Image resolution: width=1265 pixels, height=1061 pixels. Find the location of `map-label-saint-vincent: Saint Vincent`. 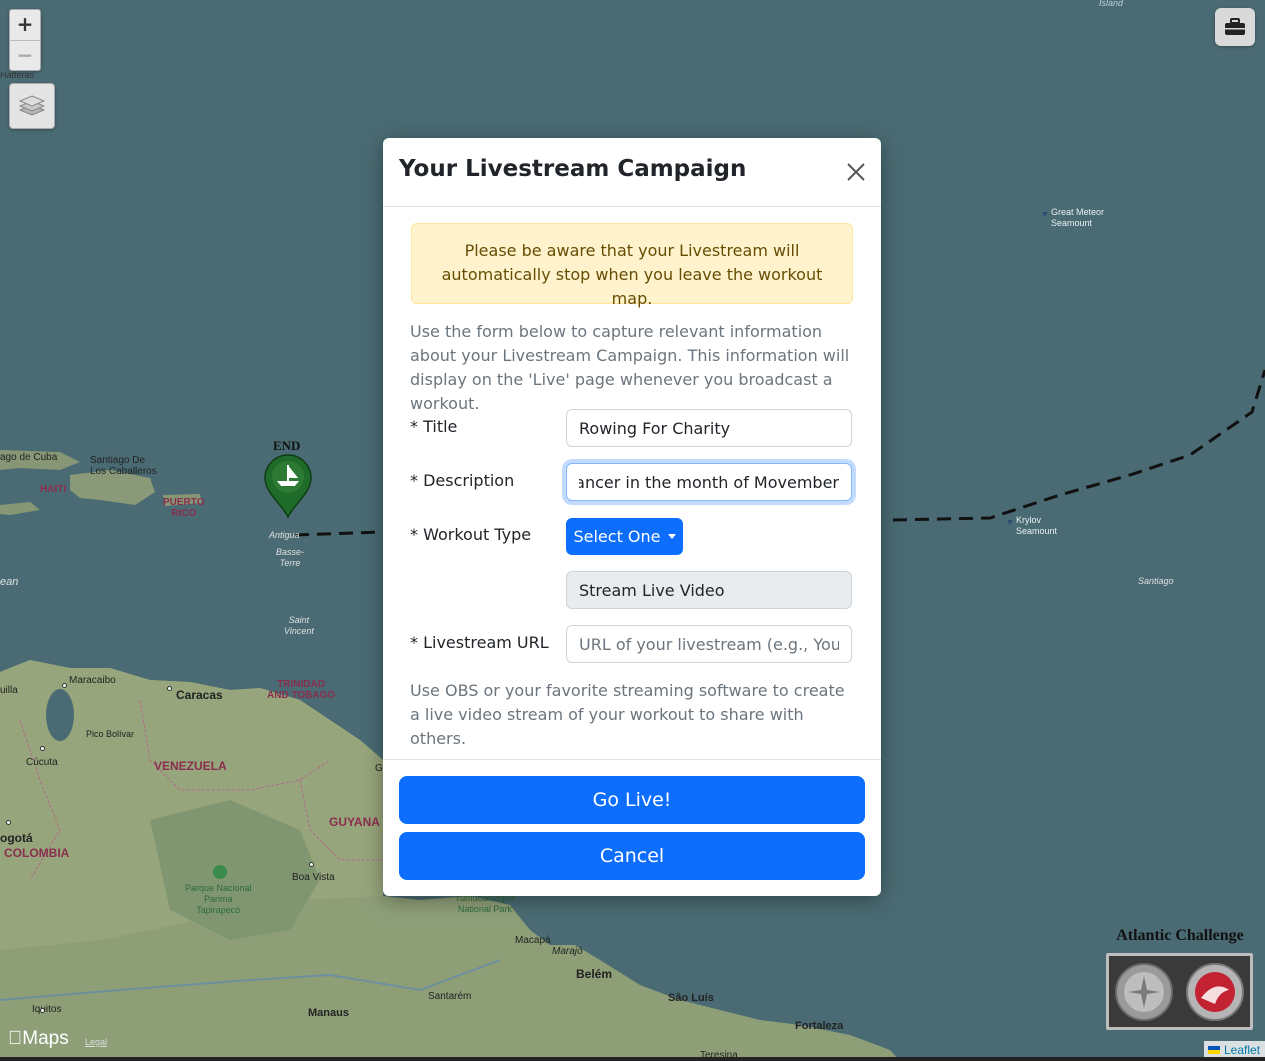

map-label-saint-vincent: Saint Vincent is located at coordinates (299, 625).